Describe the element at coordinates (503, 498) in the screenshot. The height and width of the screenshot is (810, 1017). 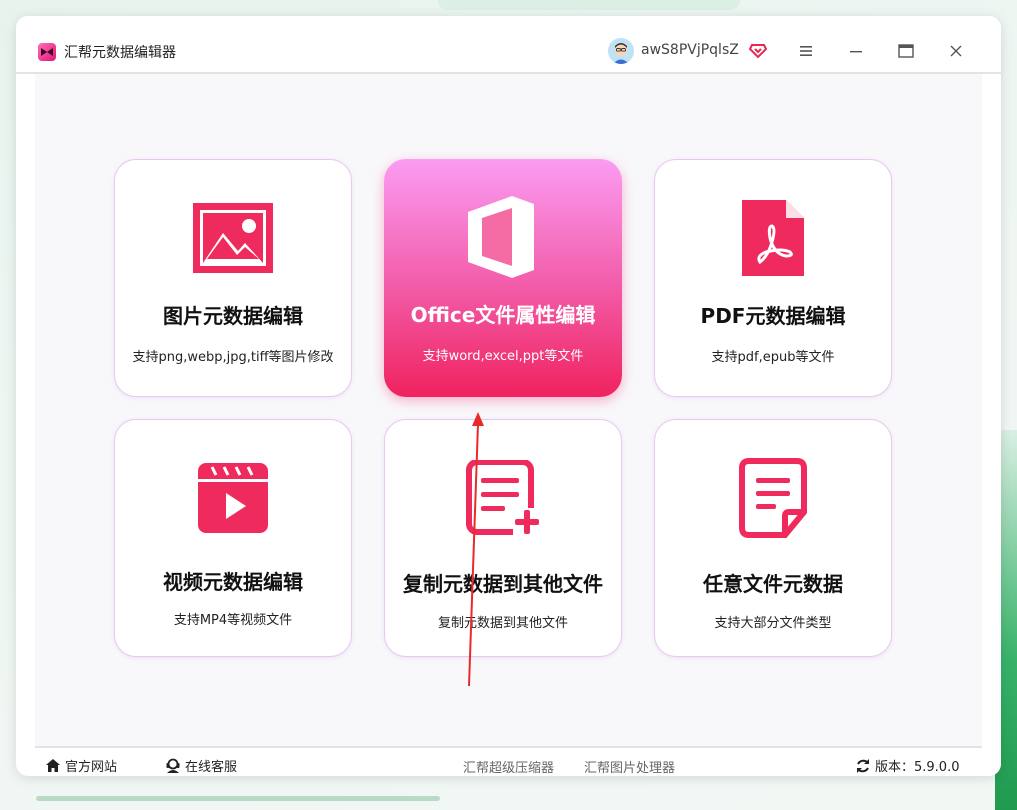
I see `document-add-icon` at that location.